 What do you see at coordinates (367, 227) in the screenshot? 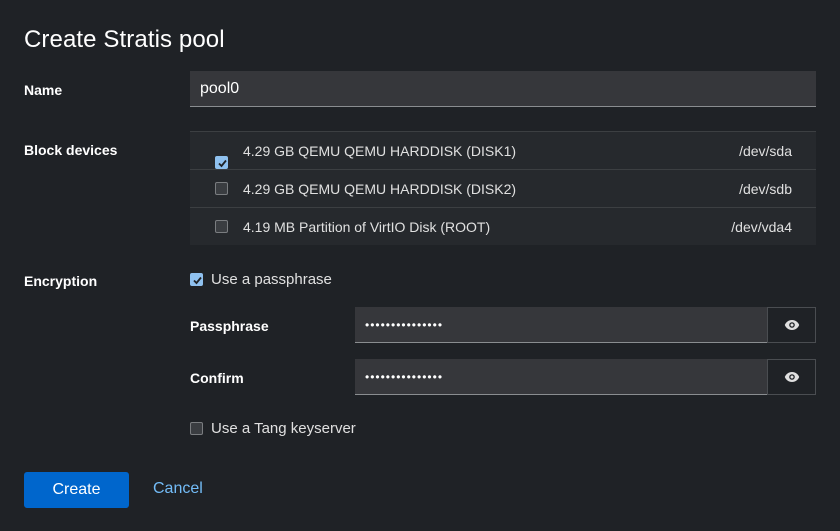
I see `device-name: 4.19 MB Partition of VirtIO Disk (ROOT)` at bounding box center [367, 227].